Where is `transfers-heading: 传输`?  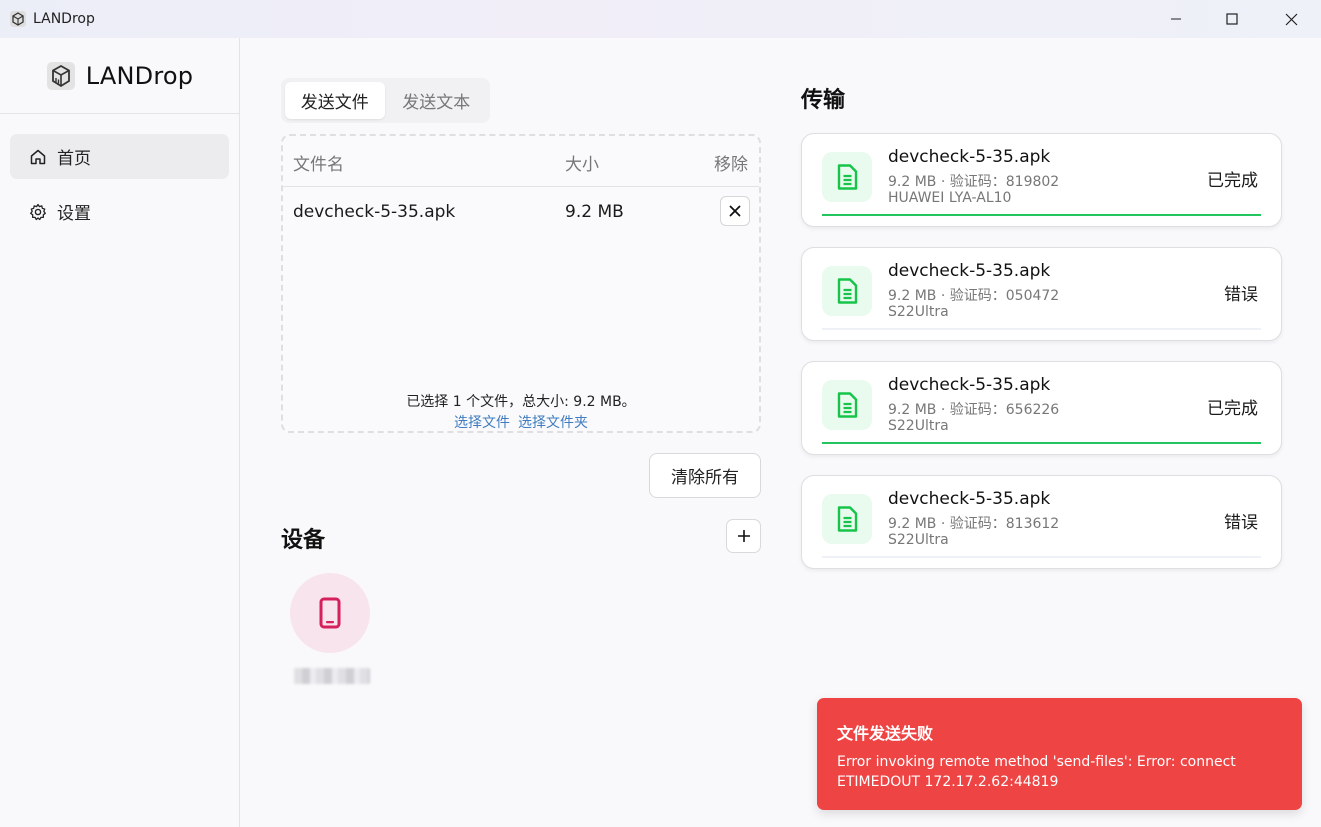
transfers-heading: 传输 is located at coordinates (823, 100).